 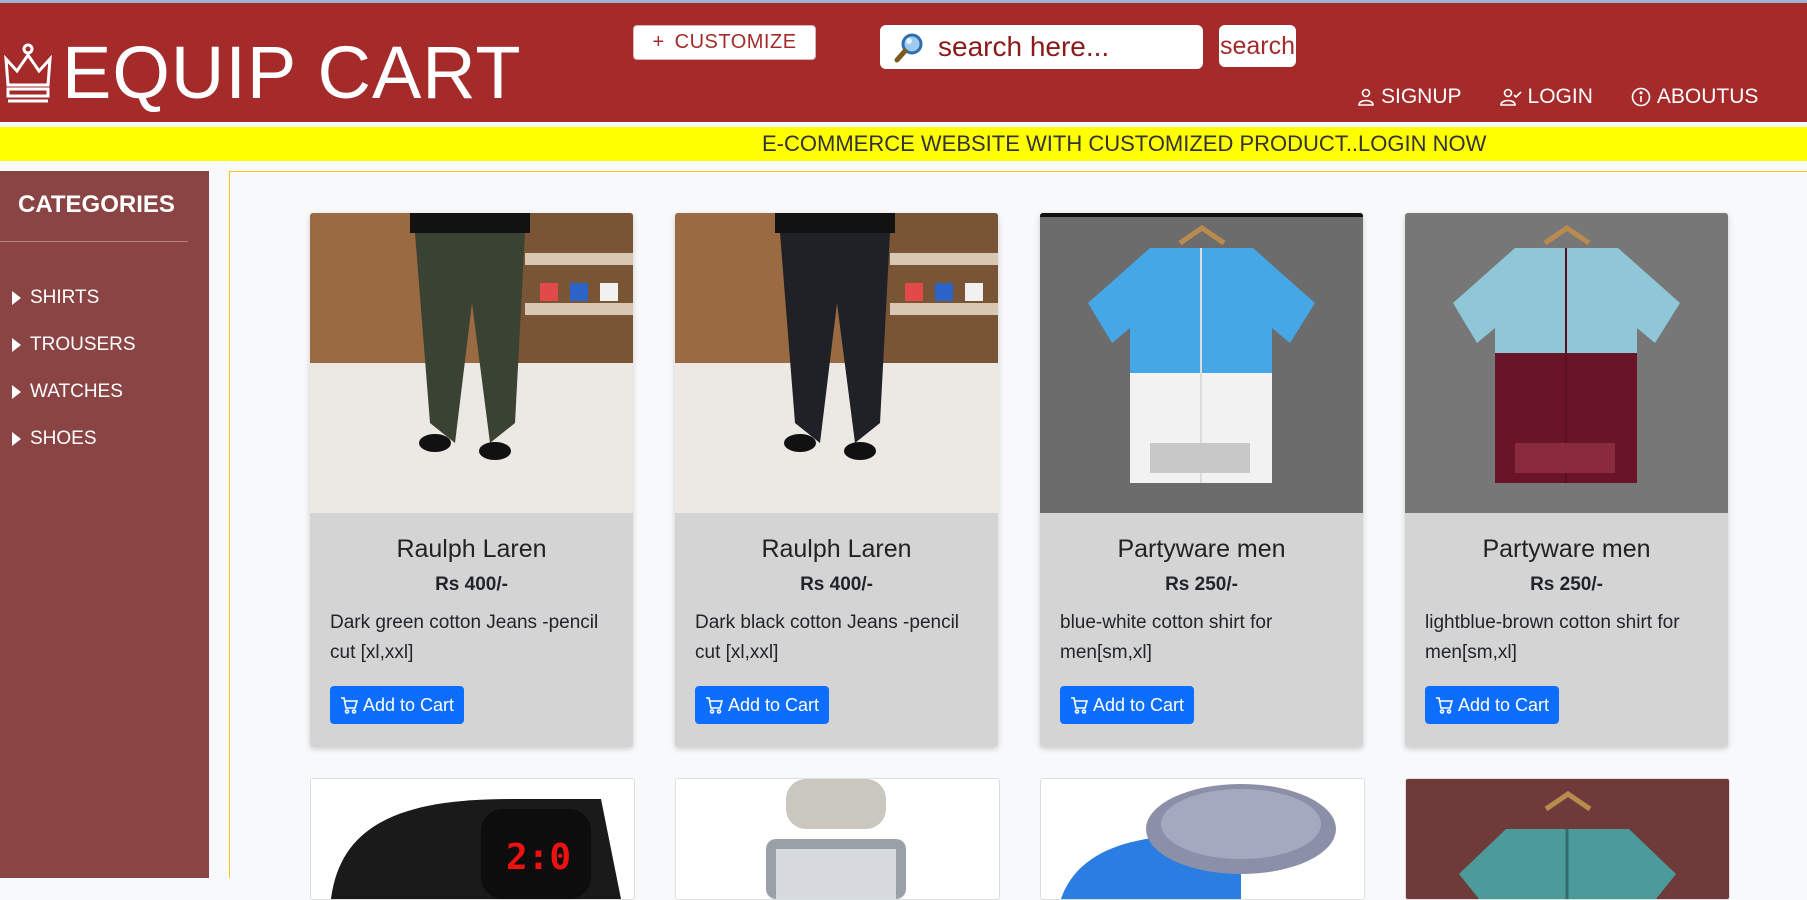 I want to click on brand-title: EQUIP CART, so click(x=292, y=72).